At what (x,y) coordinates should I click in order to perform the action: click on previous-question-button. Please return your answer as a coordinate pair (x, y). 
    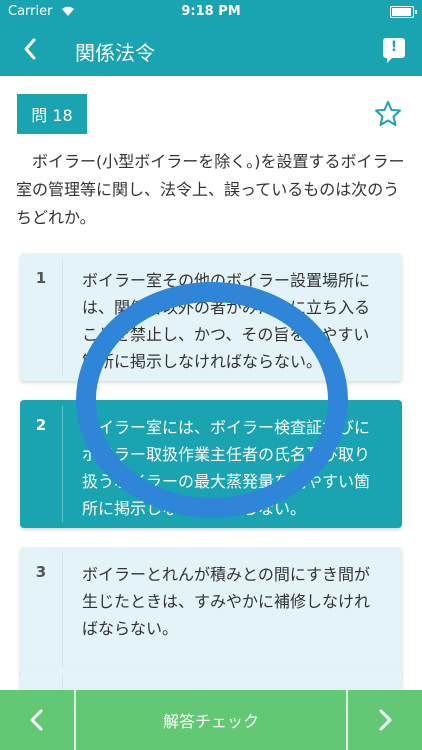
    Looking at the image, I should click on (38, 720).